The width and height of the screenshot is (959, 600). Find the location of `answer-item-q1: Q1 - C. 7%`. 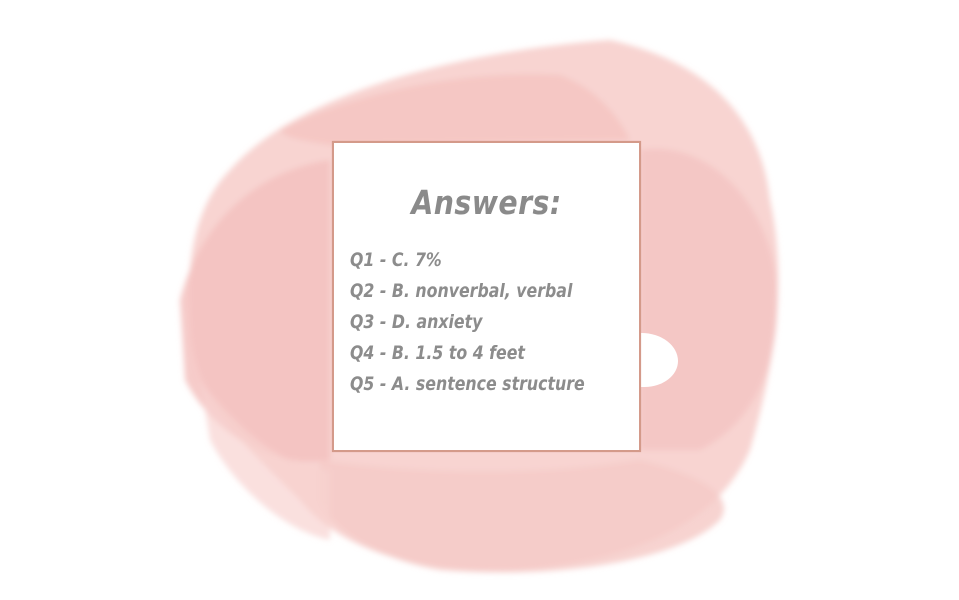

answer-item-q1: Q1 - C. 7% is located at coordinates (396, 260).